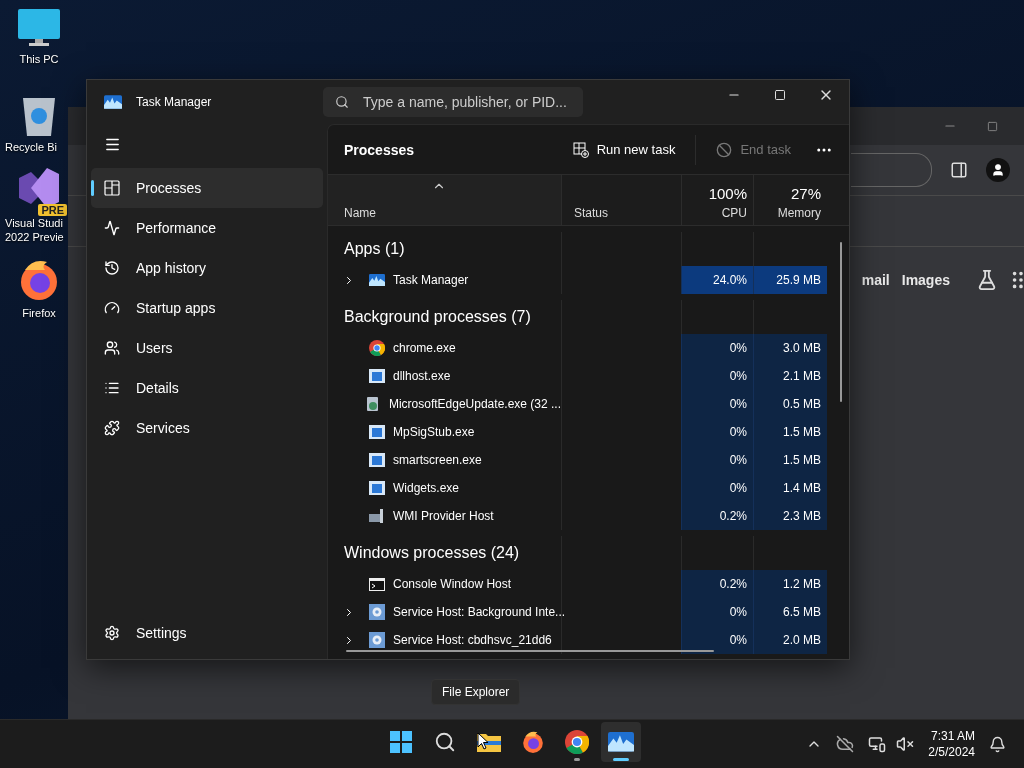  I want to click on column-total: 27%, so click(805, 193).